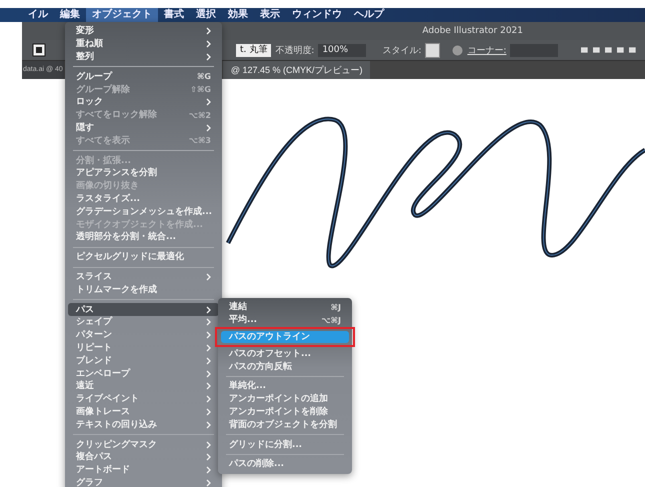 This screenshot has height=487, width=645. I want to click on menu-item: ピクセルグリッドに最適化, so click(143, 257).